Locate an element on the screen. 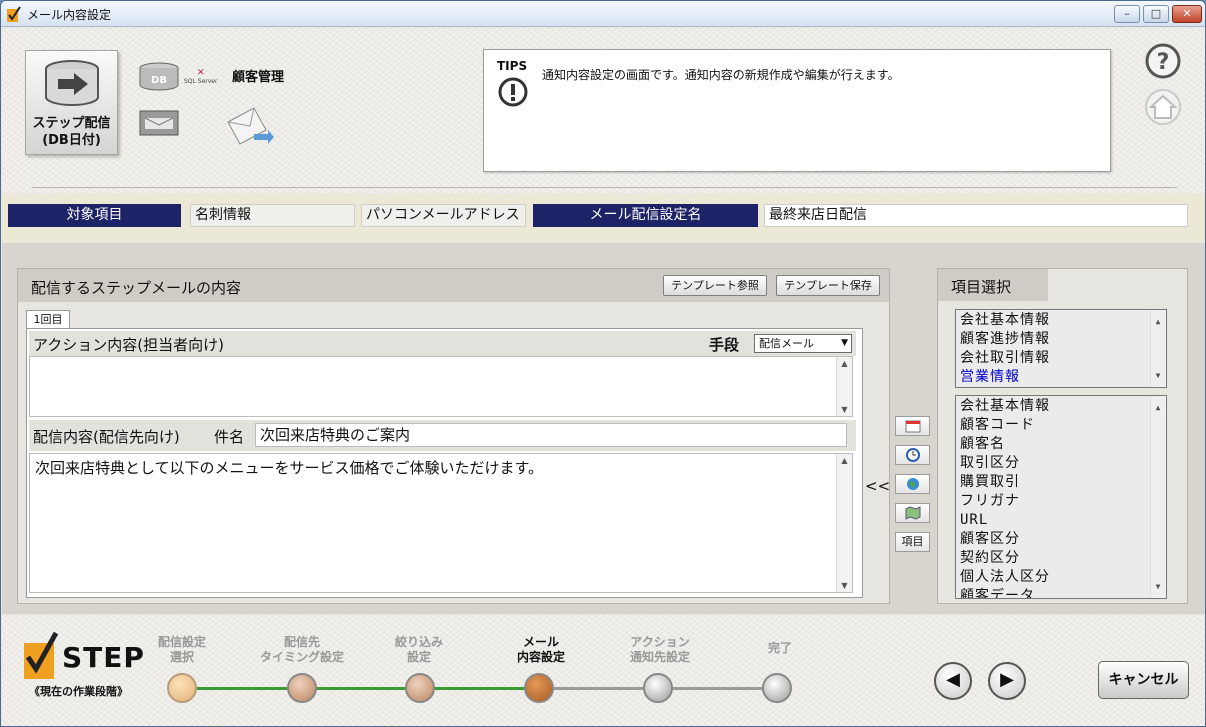 The width and height of the screenshot is (1206, 727). method-select-value: 配信メール is located at coordinates (786, 343).